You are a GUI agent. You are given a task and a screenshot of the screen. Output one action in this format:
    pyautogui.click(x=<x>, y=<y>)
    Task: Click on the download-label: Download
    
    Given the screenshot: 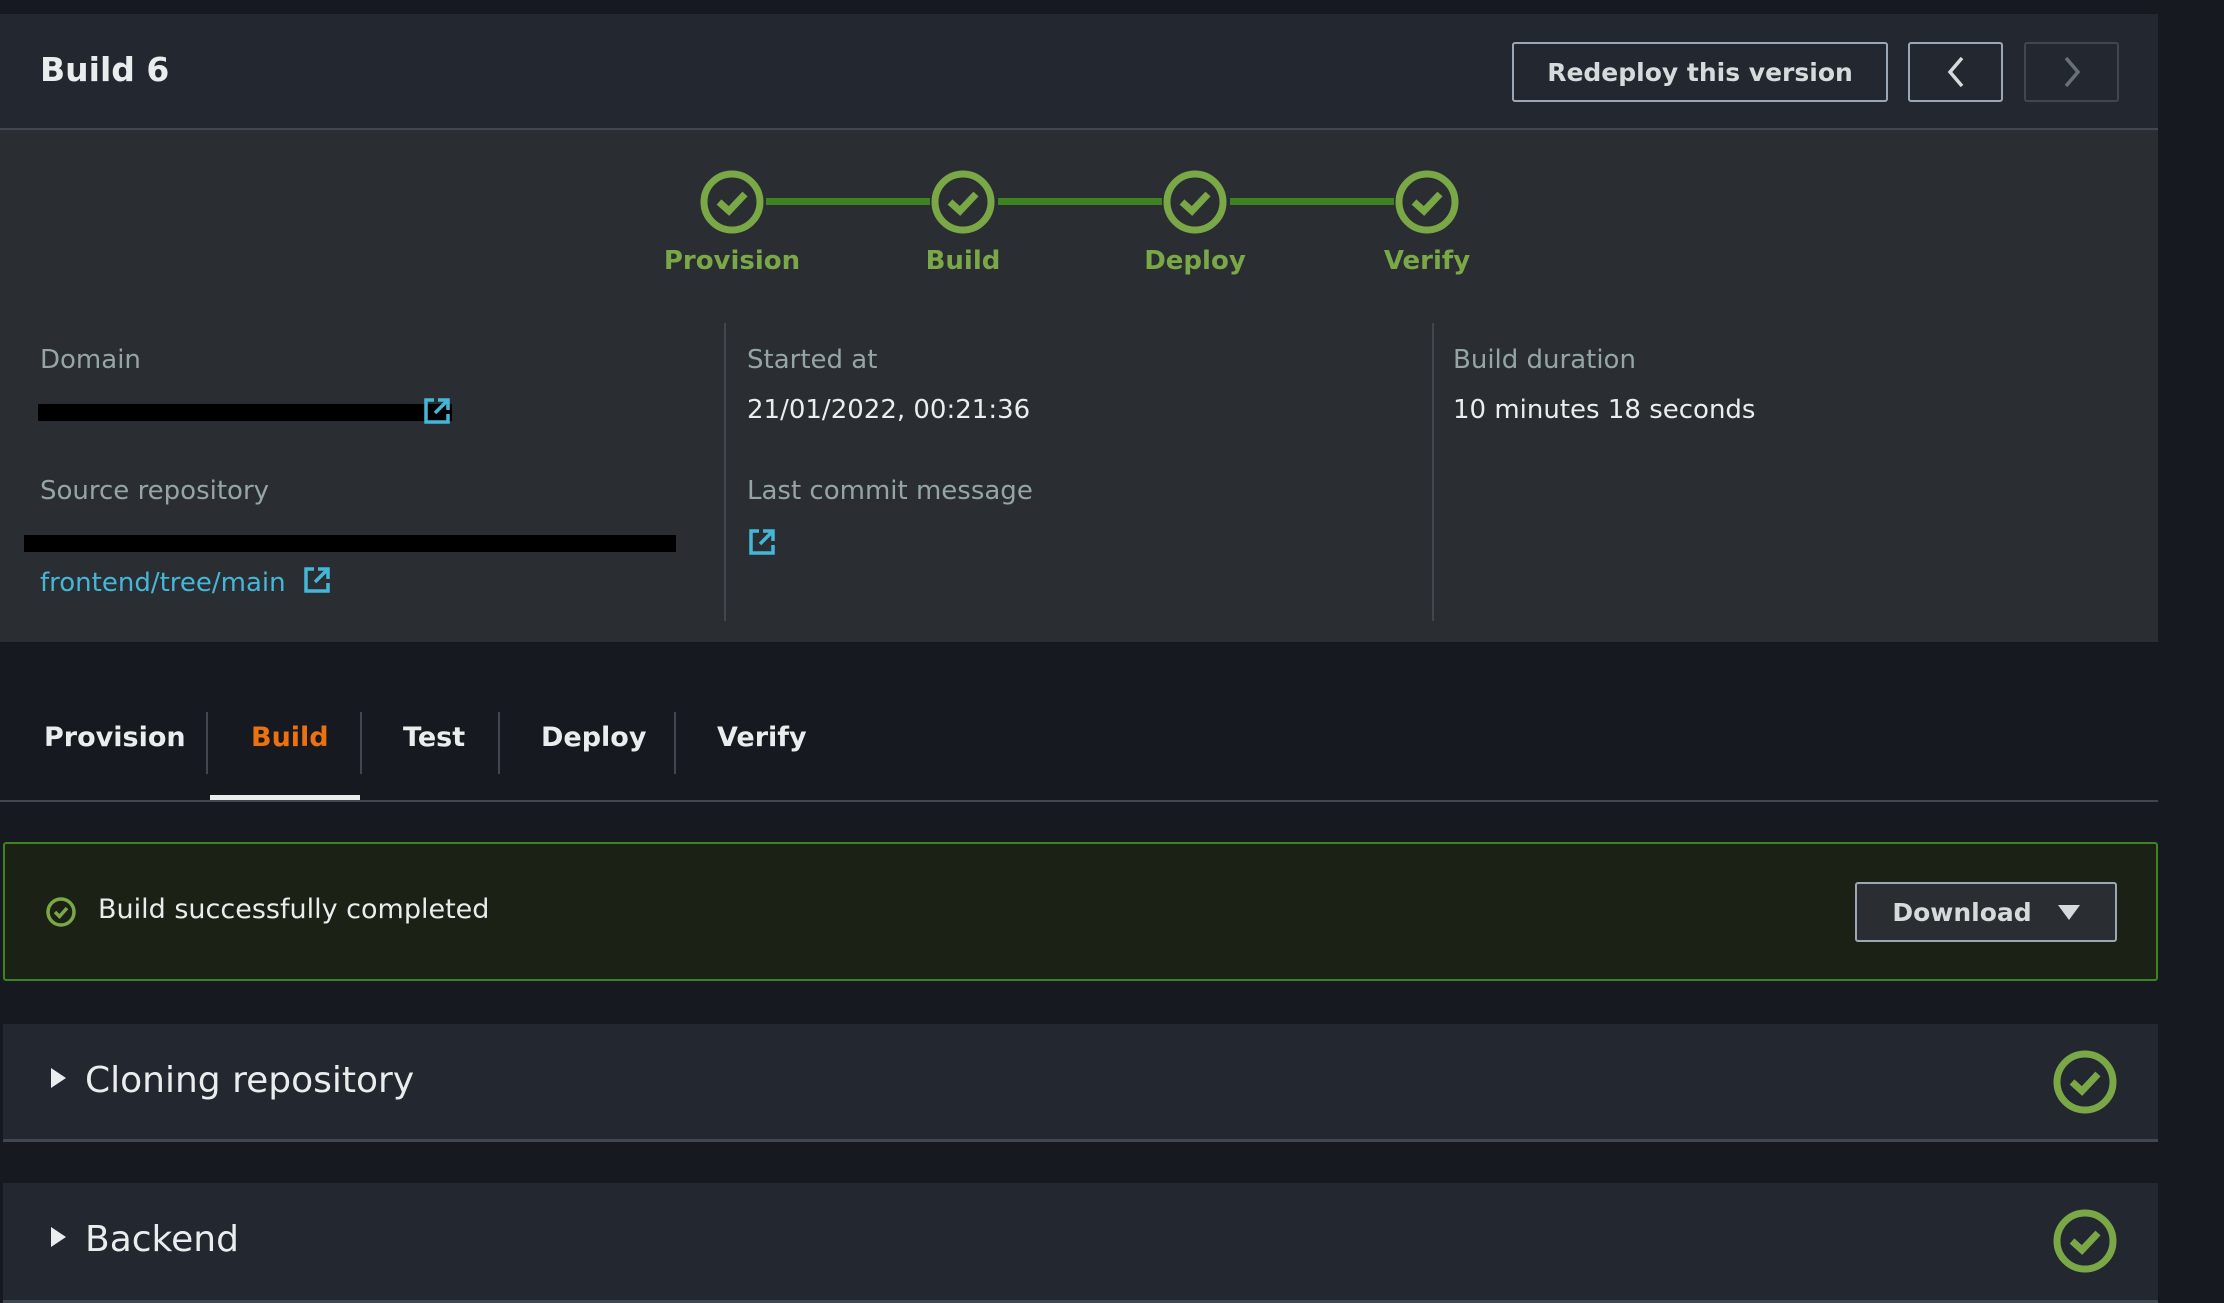 What is the action you would take?
    pyautogui.click(x=1962, y=912)
    